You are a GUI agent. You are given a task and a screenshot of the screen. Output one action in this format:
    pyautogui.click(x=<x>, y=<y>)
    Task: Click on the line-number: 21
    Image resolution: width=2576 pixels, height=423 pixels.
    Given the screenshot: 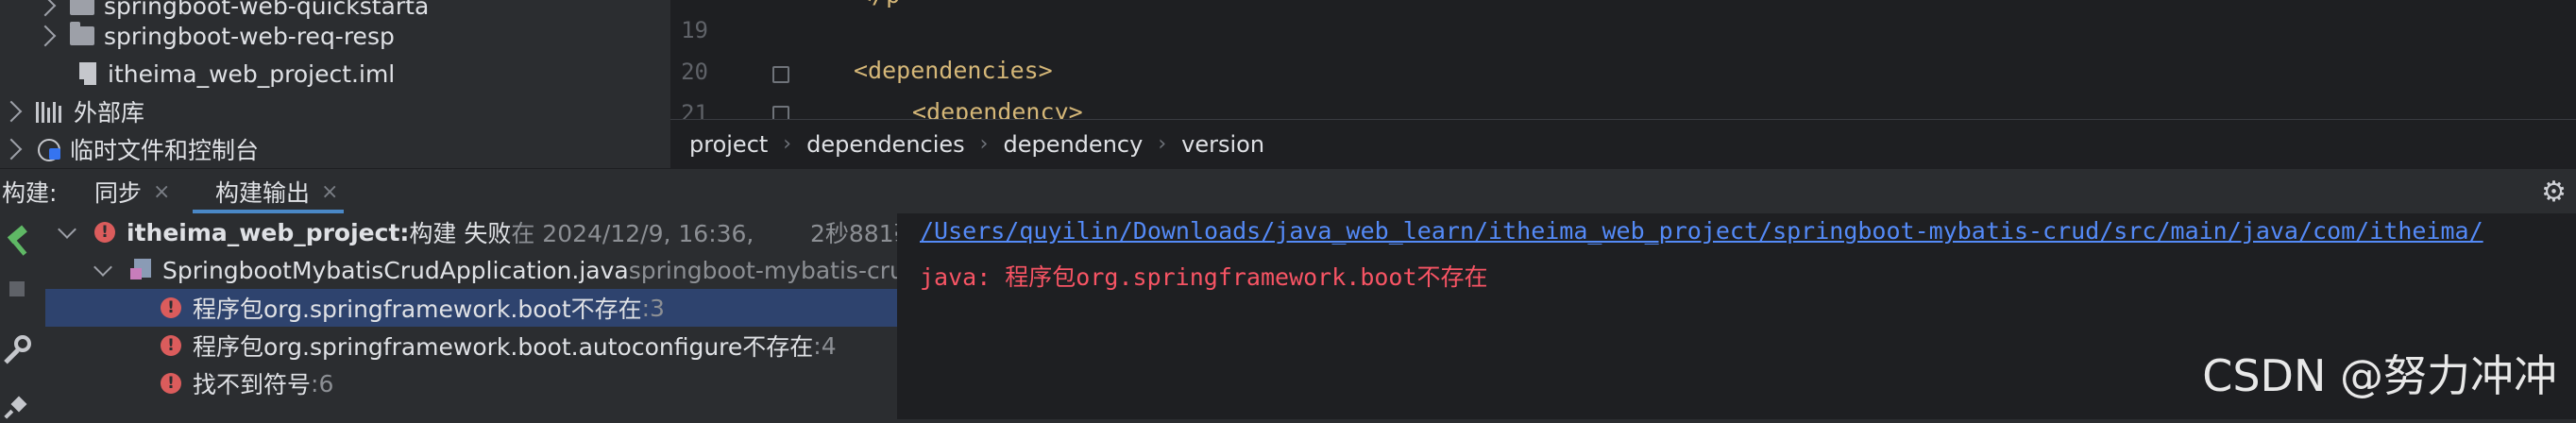 What is the action you would take?
    pyautogui.click(x=694, y=109)
    